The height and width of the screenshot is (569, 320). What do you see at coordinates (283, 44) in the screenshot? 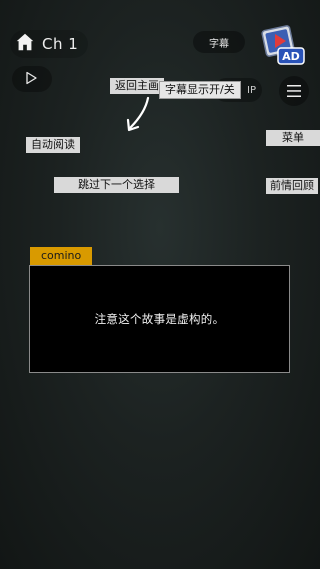
I see `app-logo: AD` at bounding box center [283, 44].